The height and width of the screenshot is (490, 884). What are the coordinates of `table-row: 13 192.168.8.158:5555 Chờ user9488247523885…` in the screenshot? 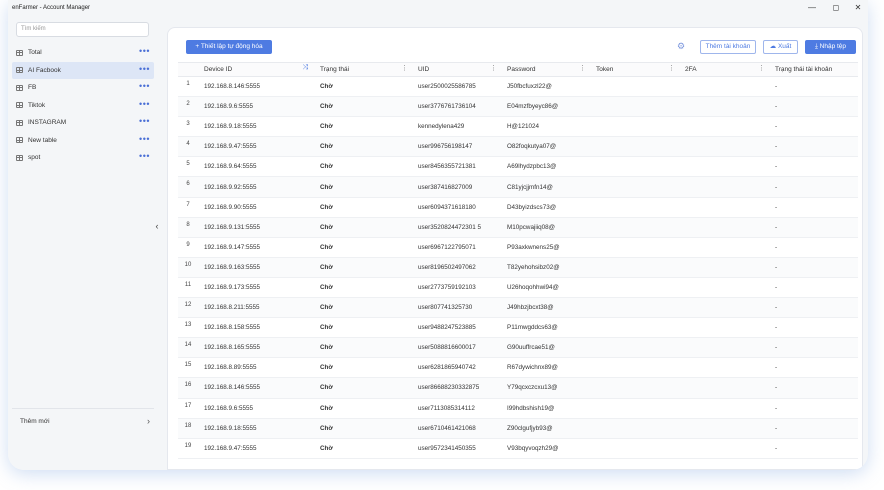 It's located at (518, 328).